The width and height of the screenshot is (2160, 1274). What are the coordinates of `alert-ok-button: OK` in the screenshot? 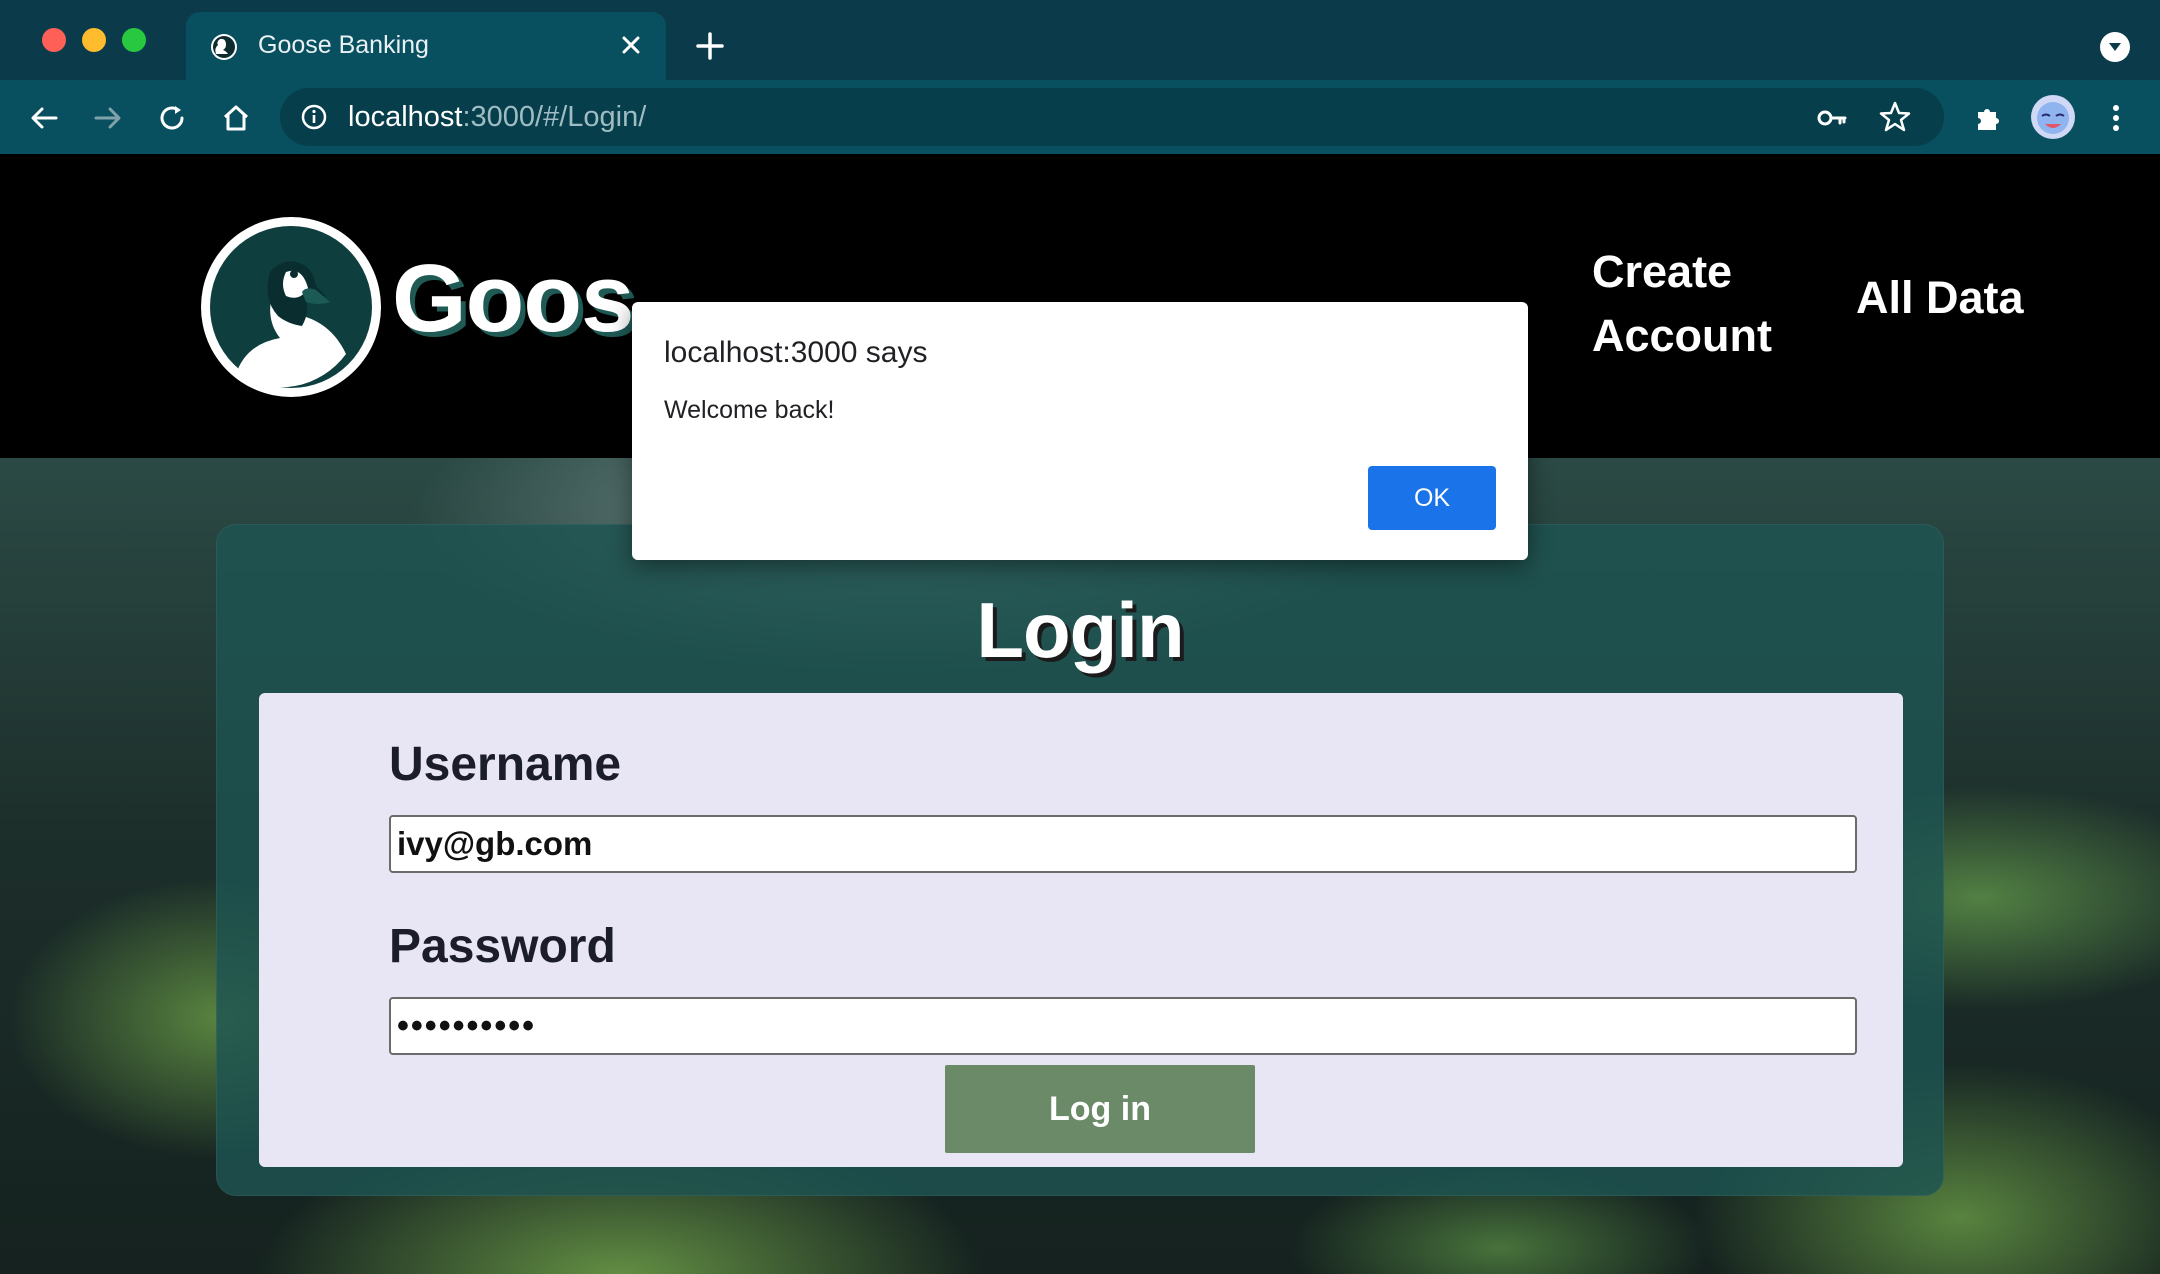 It's located at (1432, 498).